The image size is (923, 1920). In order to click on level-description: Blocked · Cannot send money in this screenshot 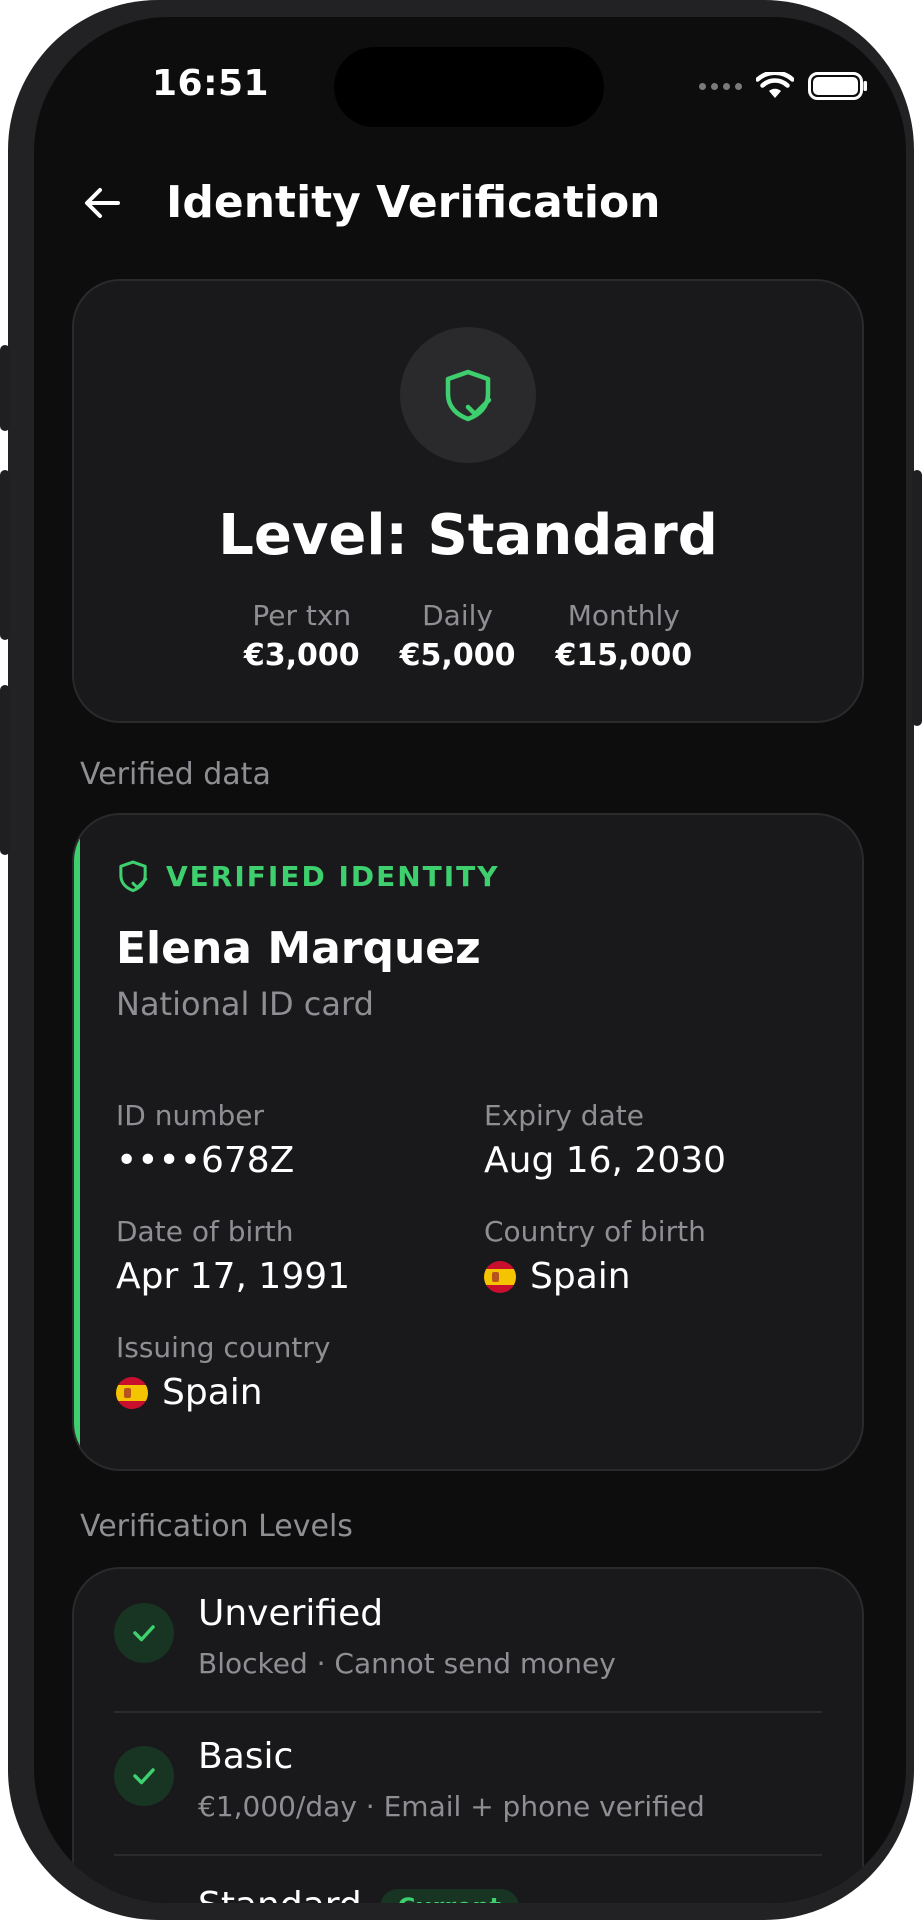, I will do `click(407, 1663)`.